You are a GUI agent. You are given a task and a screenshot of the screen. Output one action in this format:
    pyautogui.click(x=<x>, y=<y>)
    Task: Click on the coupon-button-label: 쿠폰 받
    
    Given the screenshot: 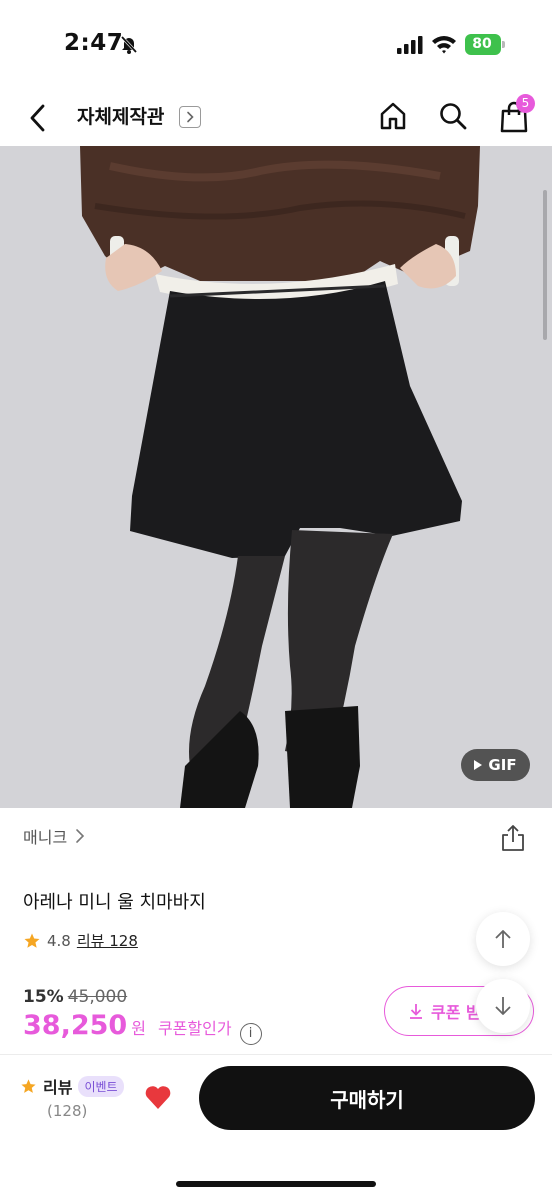 What is the action you would take?
    pyautogui.click(x=456, y=1012)
    